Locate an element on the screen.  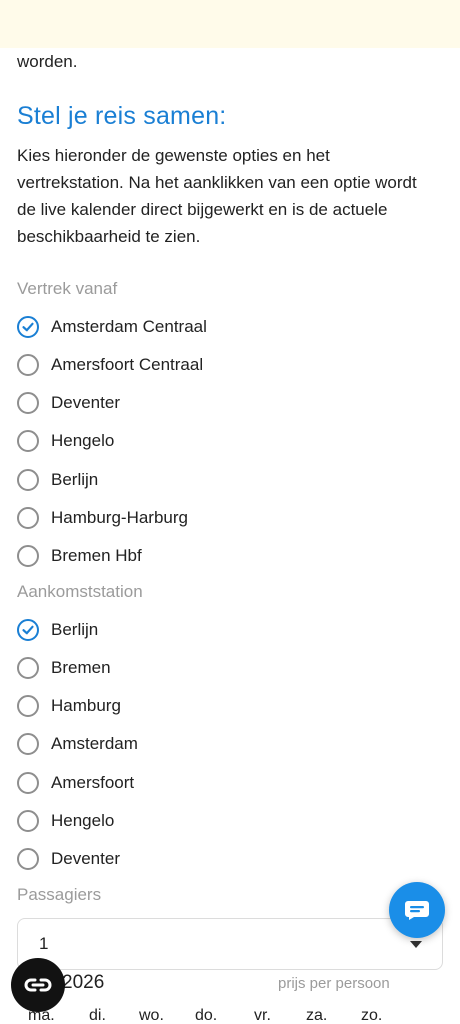
passengers-select: 1 is located at coordinates (230, 944).